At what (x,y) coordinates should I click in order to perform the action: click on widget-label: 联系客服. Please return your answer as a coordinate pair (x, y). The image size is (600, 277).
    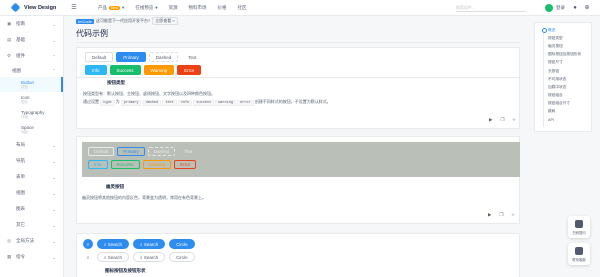
    Looking at the image, I should click on (579, 259).